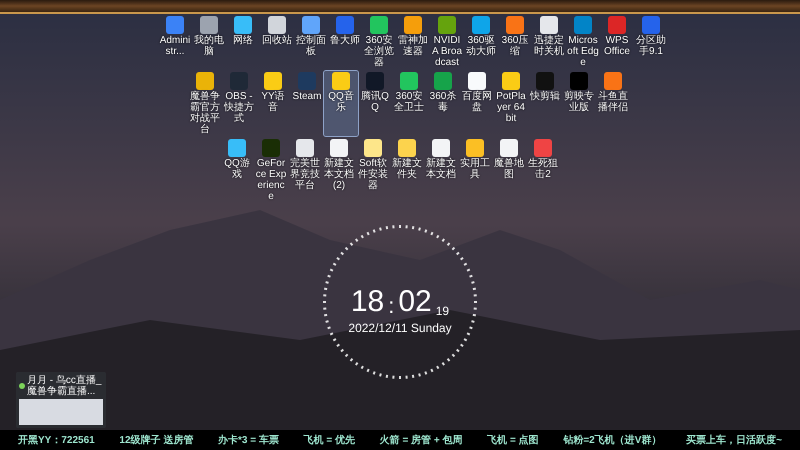 The width and height of the screenshot is (800, 450). Describe the element at coordinates (545, 103) in the screenshot. I see `desktop-icon: 快剪辑` at that location.